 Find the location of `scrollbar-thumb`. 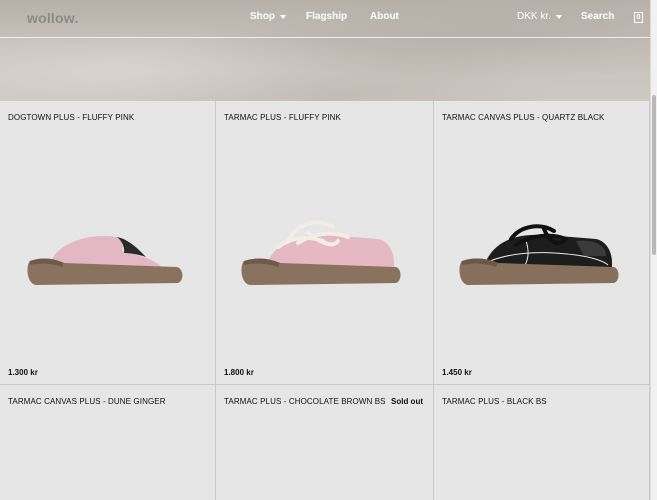

scrollbar-thumb is located at coordinates (654, 175).